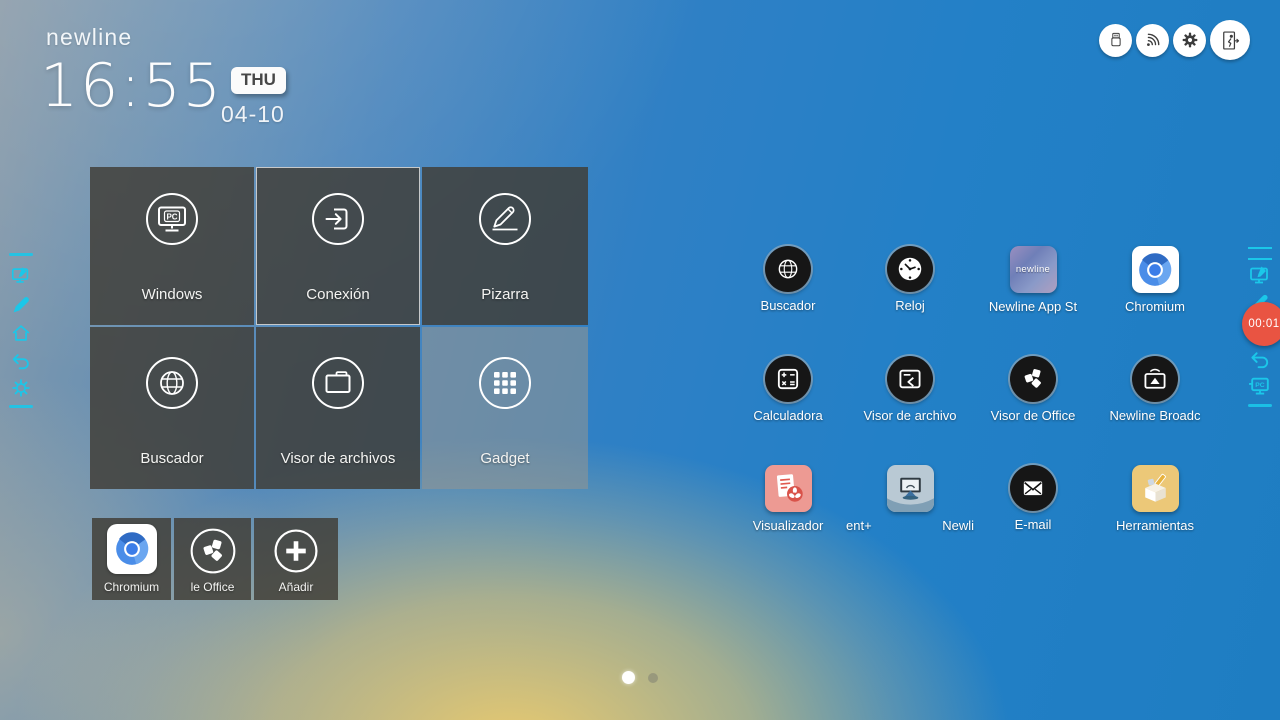  I want to click on app-label: Herramientas, so click(1155, 525).